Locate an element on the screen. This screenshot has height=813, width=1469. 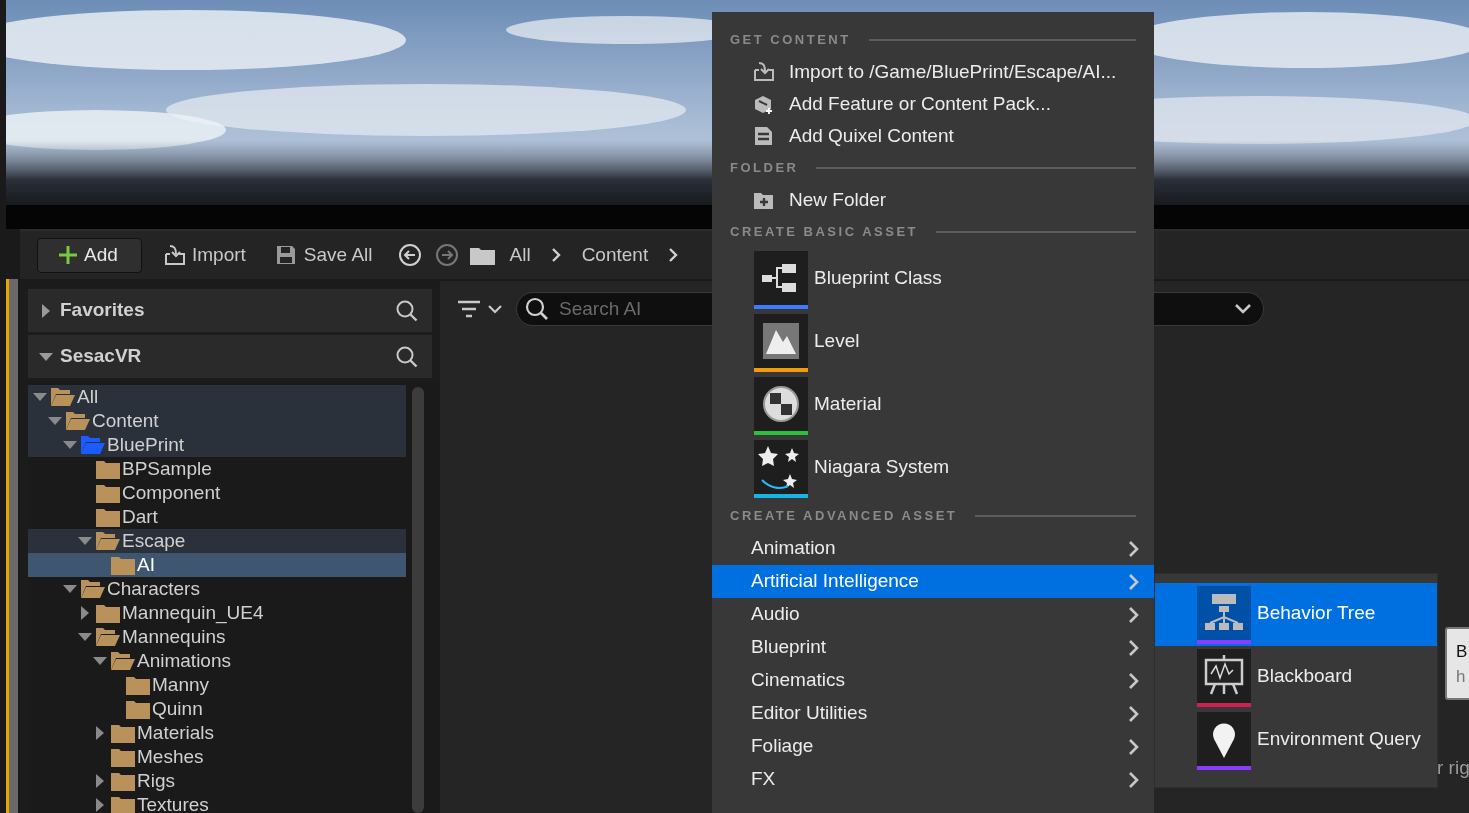
submenu-item: Animation is located at coordinates (933, 548).